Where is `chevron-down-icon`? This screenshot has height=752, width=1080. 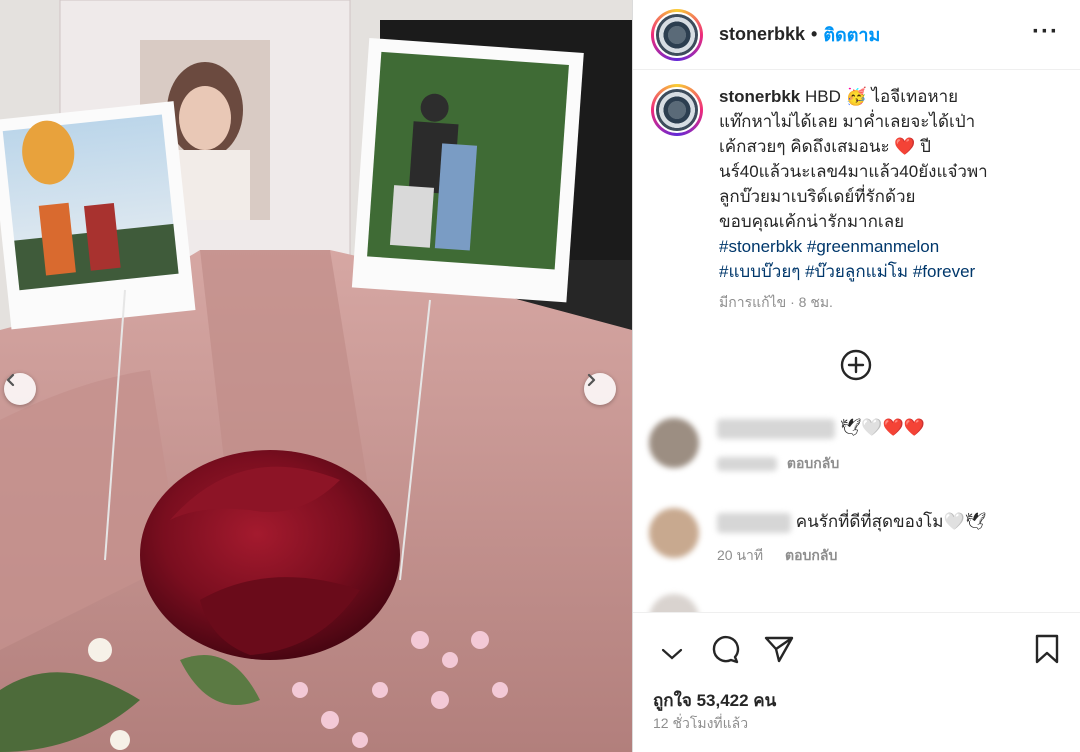 chevron-down-icon is located at coordinates (672, 654).